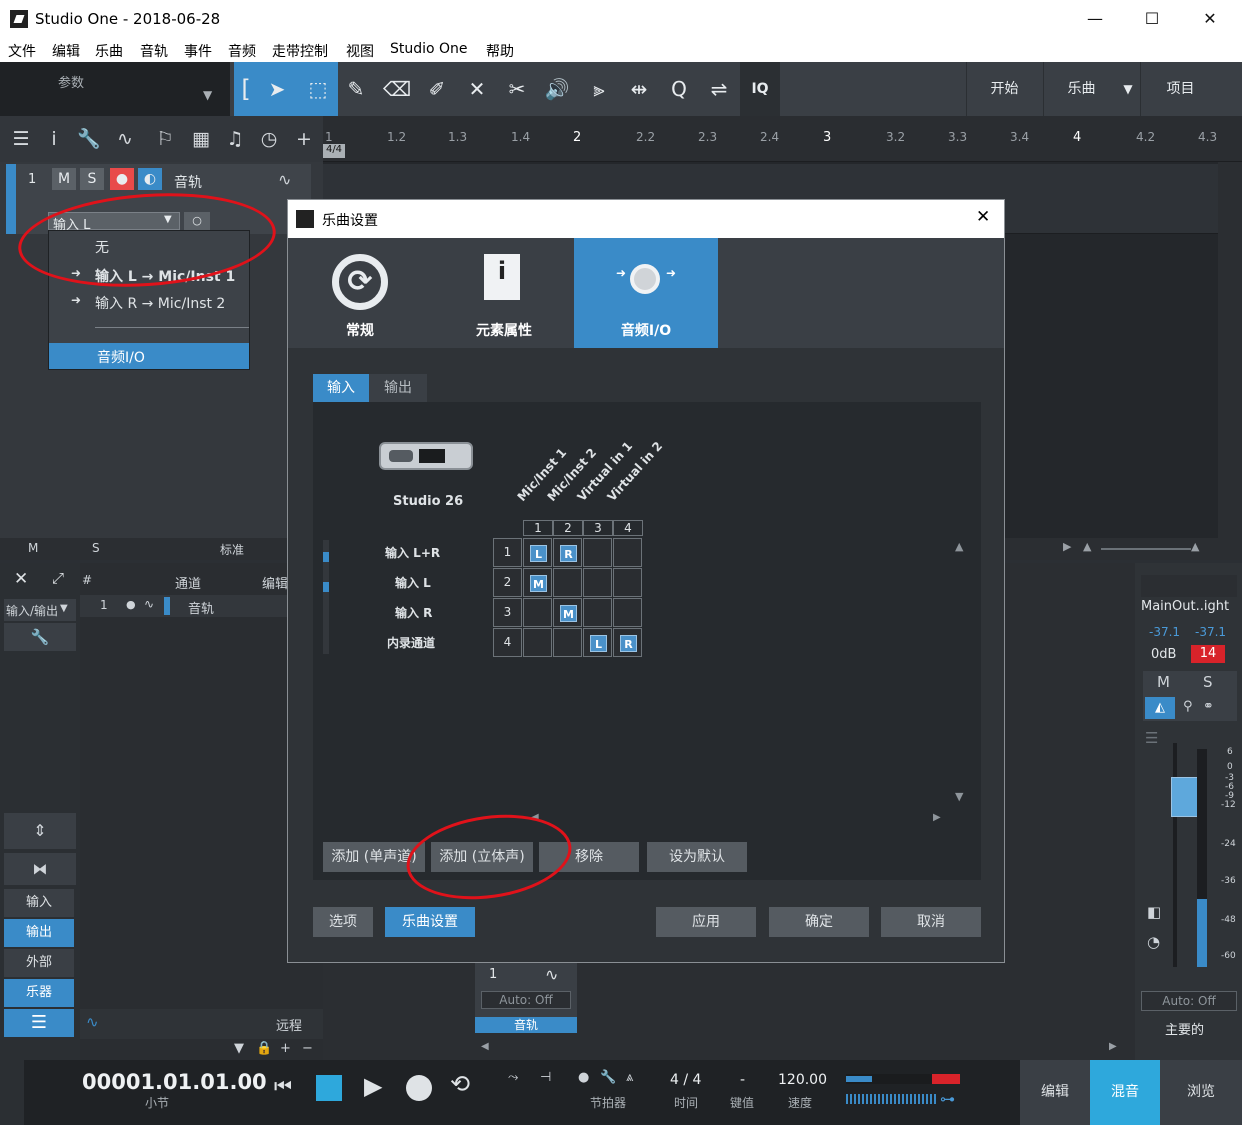 Image resolution: width=1242 pixels, height=1125 pixels. I want to click on automation-icon: ∿, so click(125, 139).